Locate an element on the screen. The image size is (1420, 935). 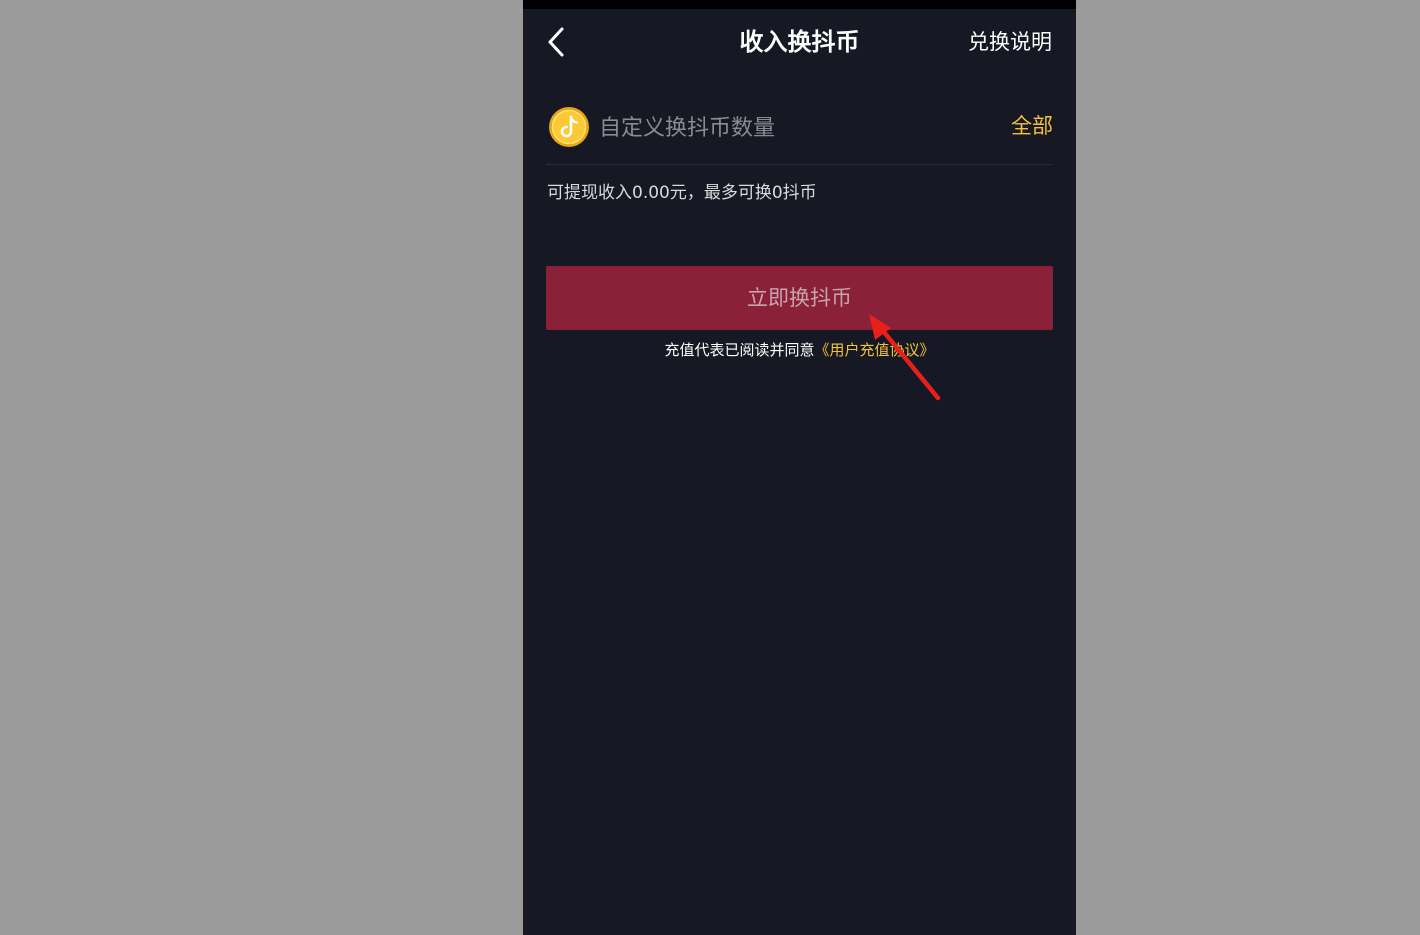
amount-row: 全部 is located at coordinates (799, 132).